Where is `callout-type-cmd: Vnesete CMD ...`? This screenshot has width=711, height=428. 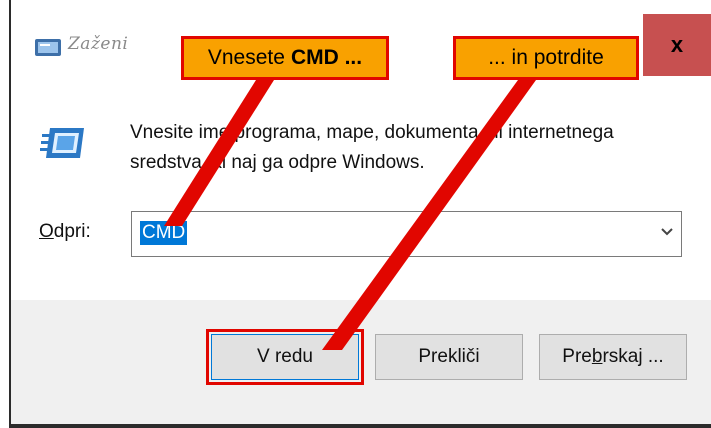 callout-type-cmd: Vnesete CMD ... is located at coordinates (285, 58).